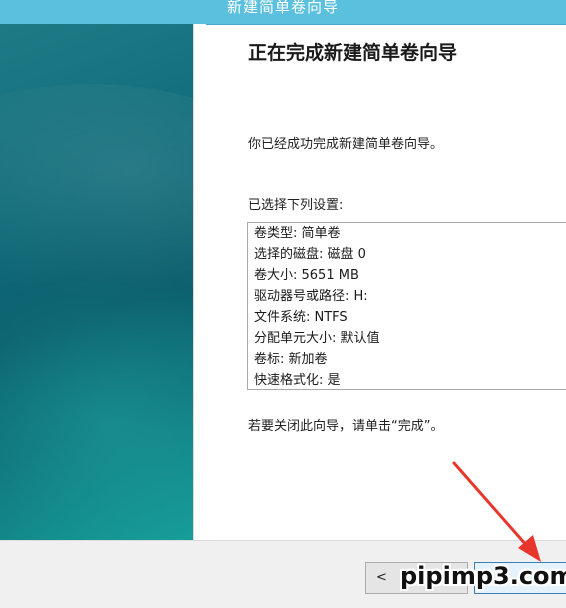  I want to click on settings-row-disk: 选择的磁盘: 磁盘 0, so click(310, 254).